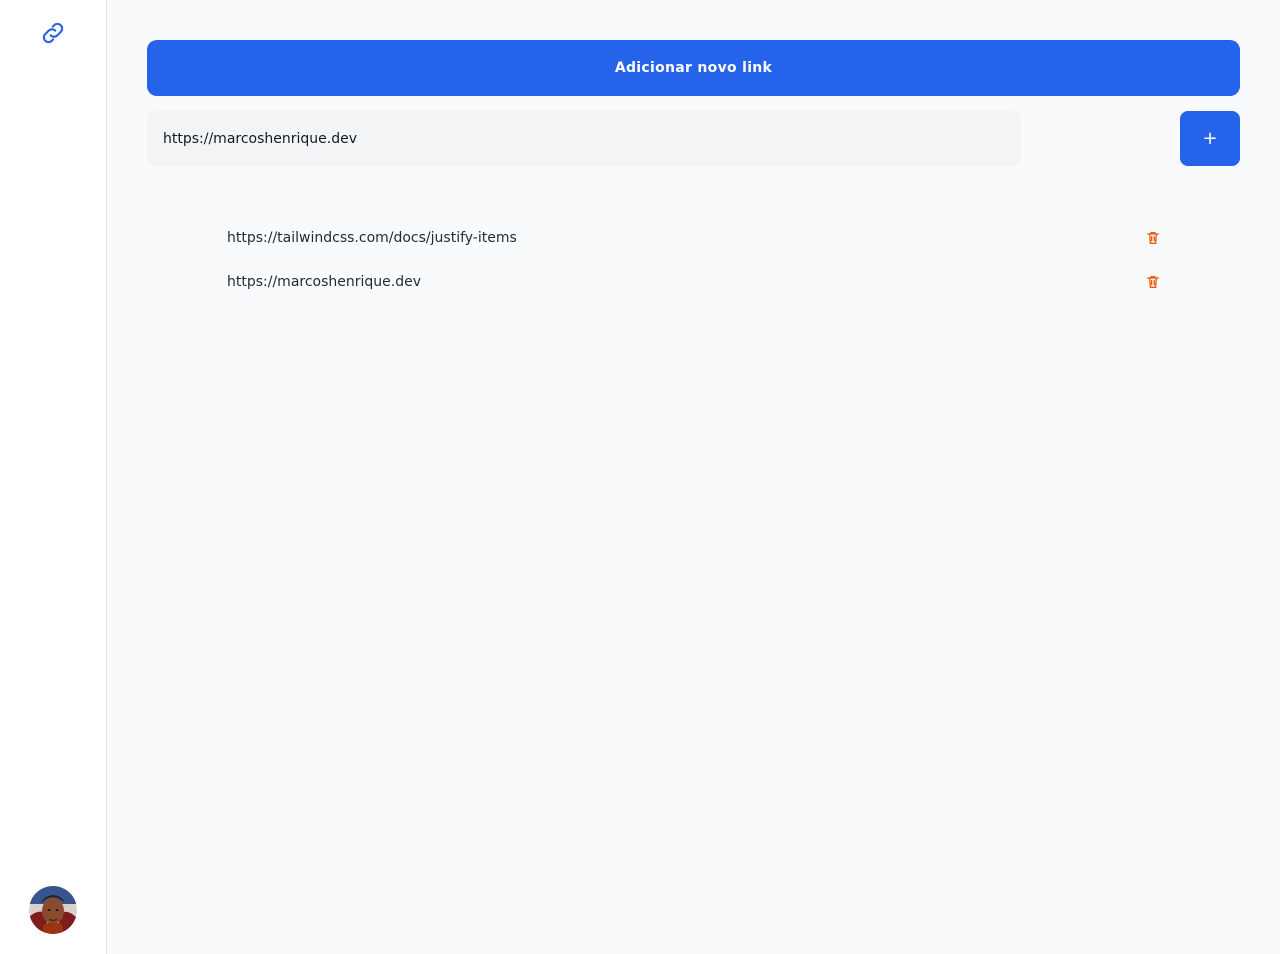  I want to click on plus-icon: +, so click(1210, 138).